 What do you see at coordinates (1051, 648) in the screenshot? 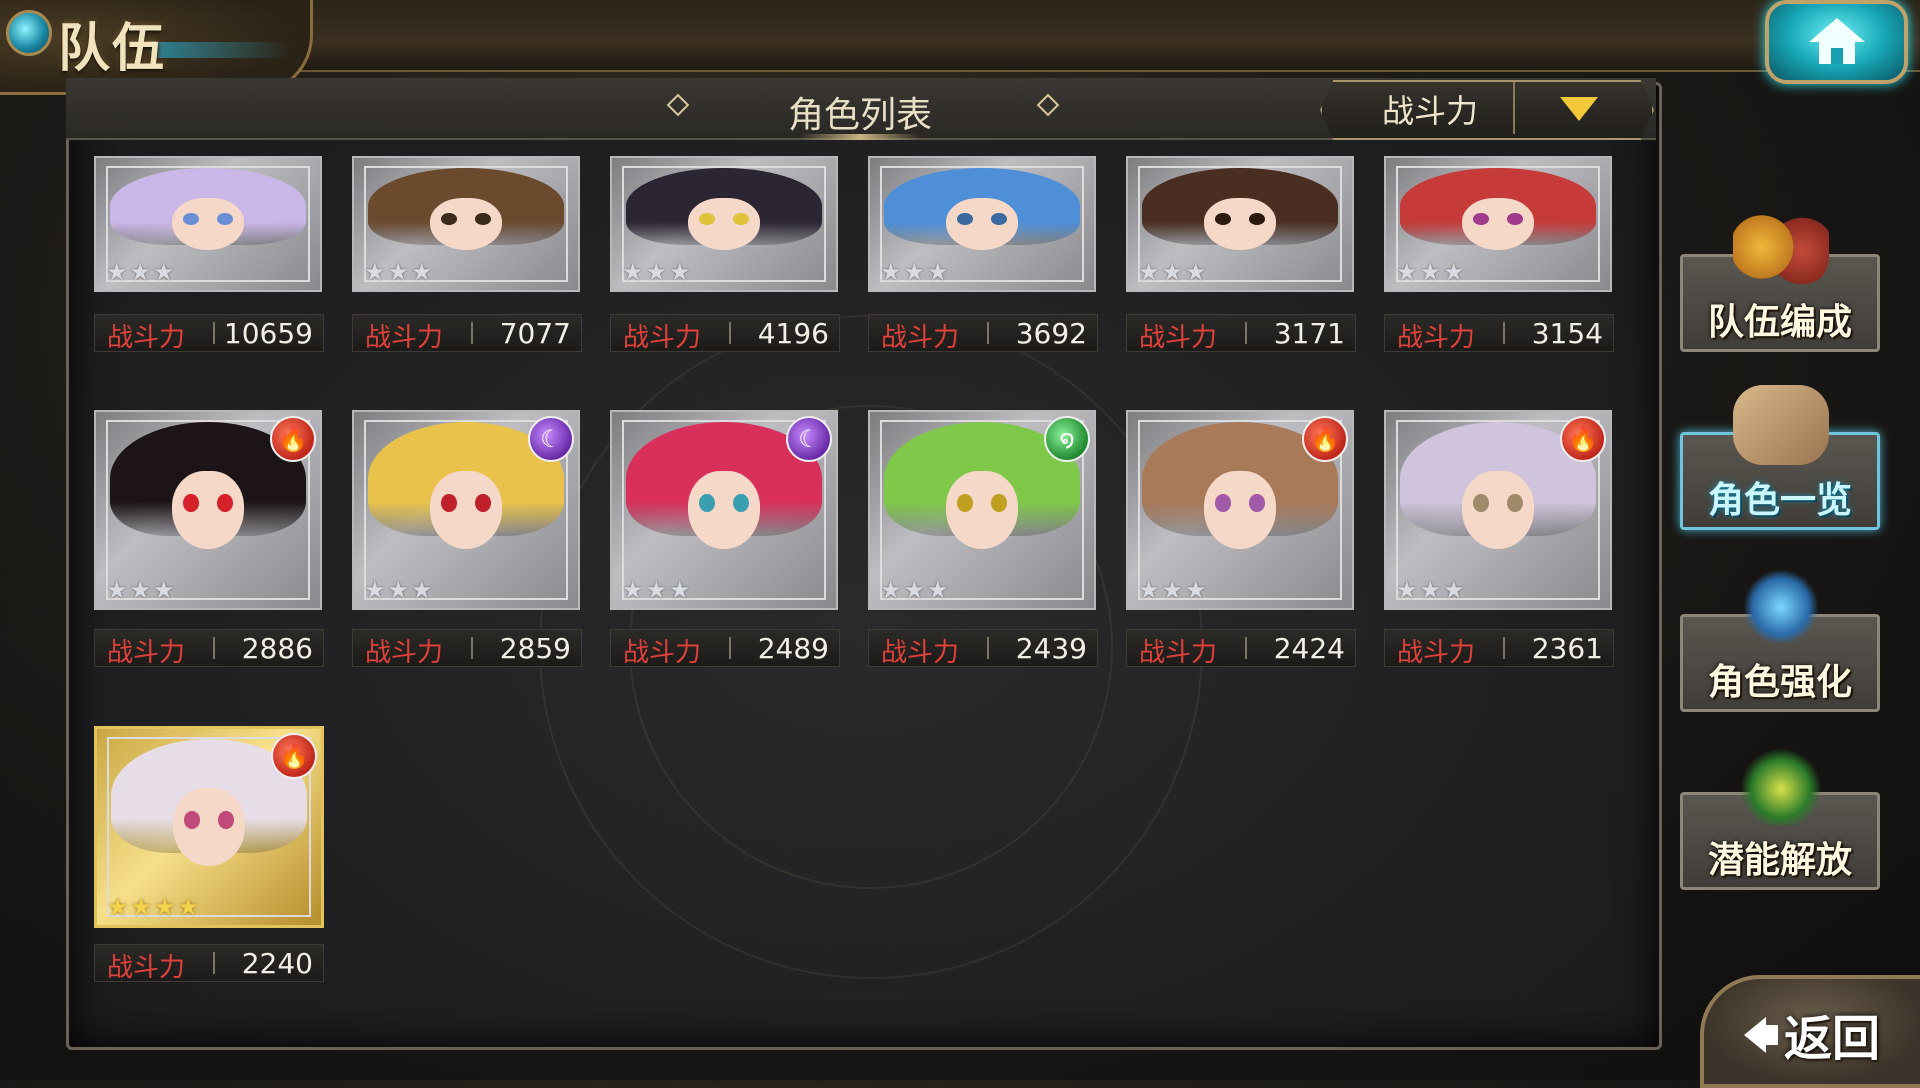
I see `power-value: 2439` at bounding box center [1051, 648].